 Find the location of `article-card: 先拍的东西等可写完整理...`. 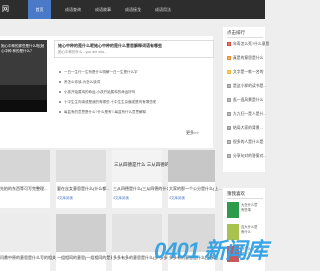

article-card: 先拍的东西等可写完整理... is located at coordinates (25, 179).